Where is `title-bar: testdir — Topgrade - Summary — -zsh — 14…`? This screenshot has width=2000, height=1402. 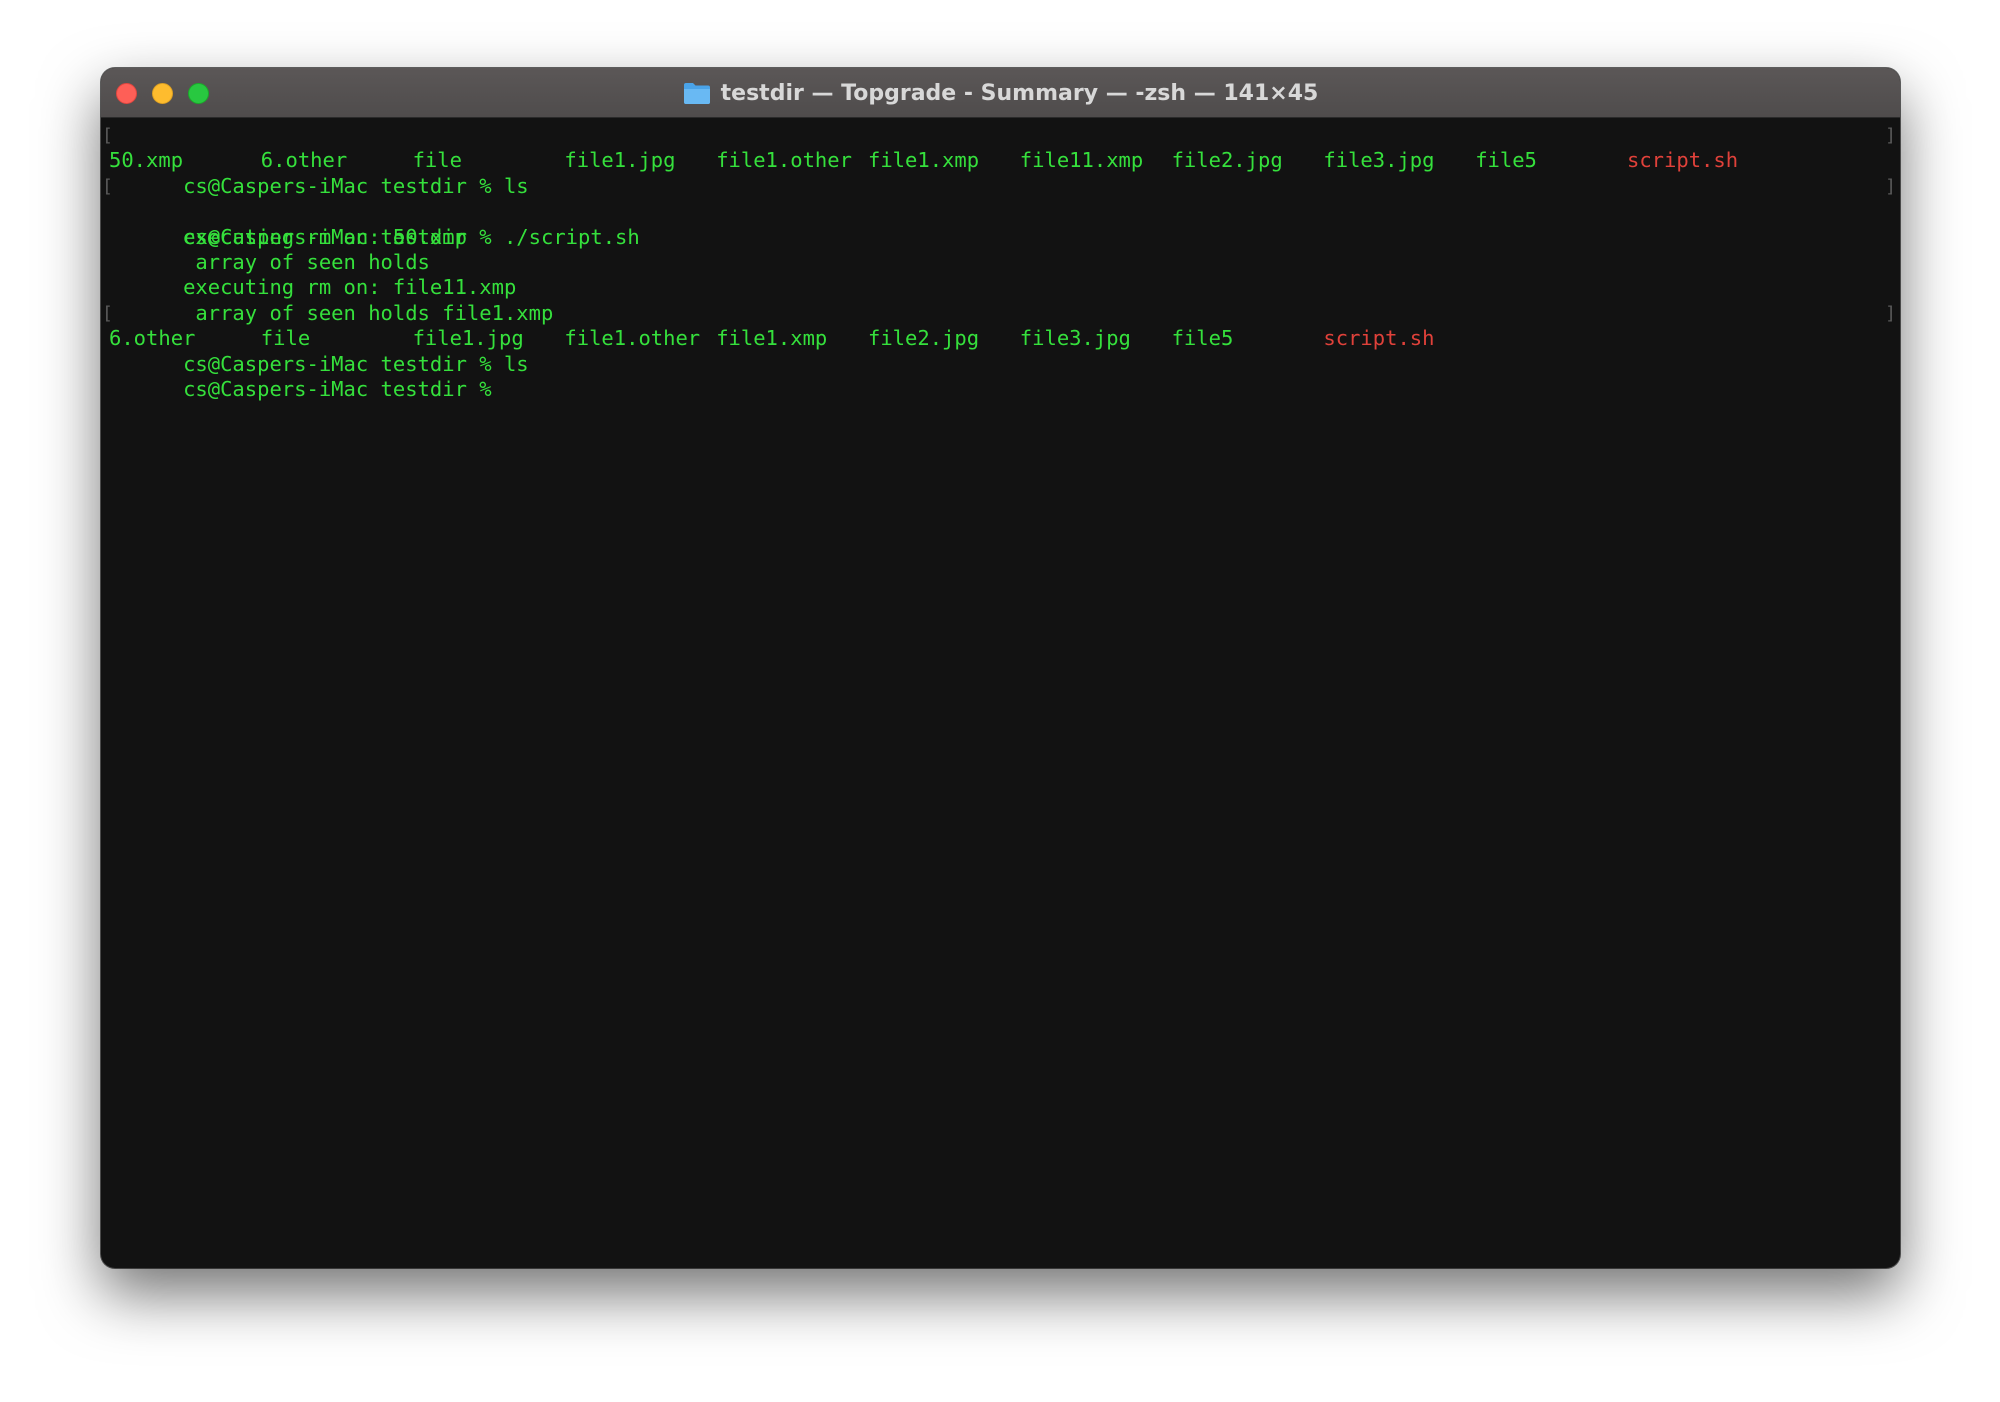 title-bar: testdir — Topgrade - Summary — -zsh — 14… is located at coordinates (1000, 93).